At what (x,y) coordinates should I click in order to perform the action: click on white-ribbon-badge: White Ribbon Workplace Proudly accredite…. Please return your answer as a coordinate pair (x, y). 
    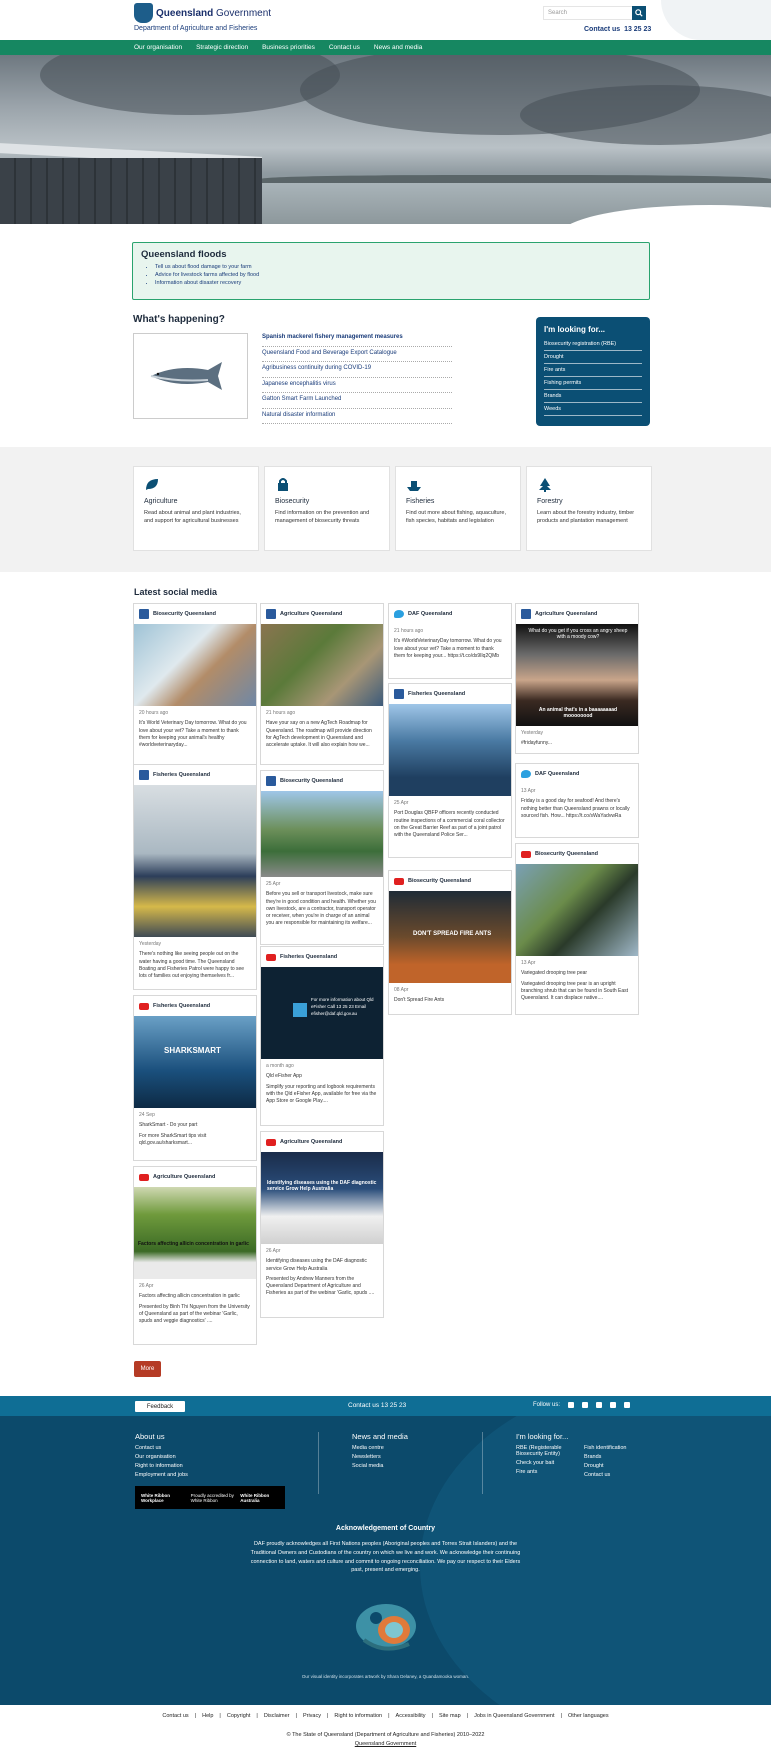
    Looking at the image, I should click on (210, 1497).